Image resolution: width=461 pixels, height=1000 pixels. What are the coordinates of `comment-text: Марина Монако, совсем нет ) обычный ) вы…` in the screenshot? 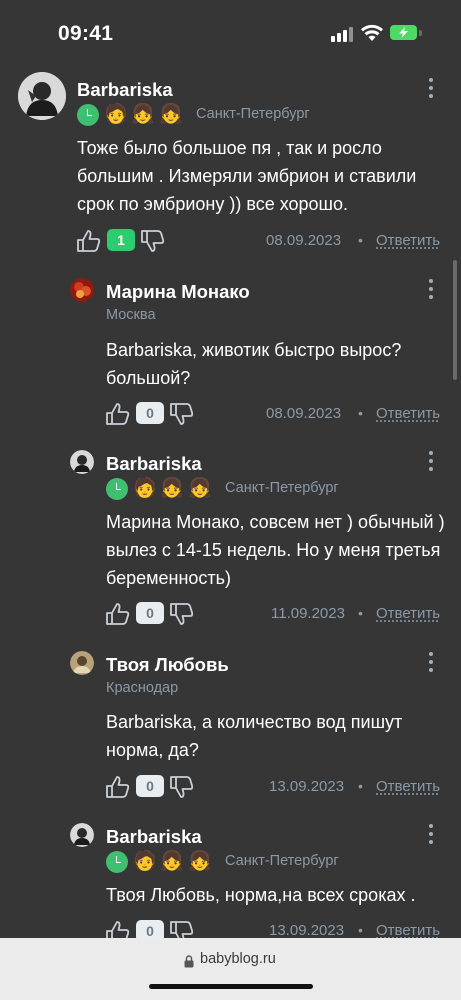 It's located at (275, 550).